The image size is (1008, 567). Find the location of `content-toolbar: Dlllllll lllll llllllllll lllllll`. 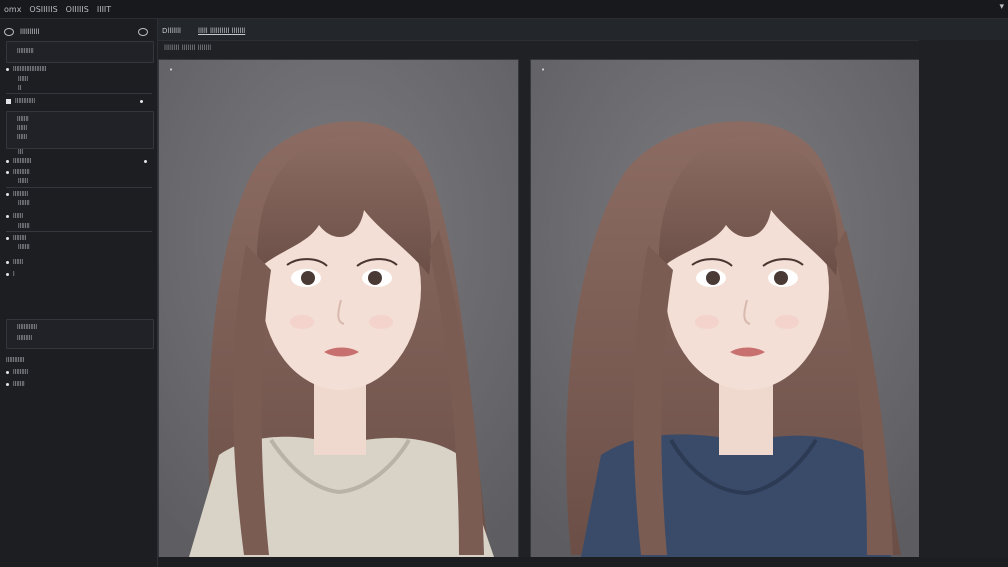

content-toolbar: Dlllllll lllll llllllllll lllllll is located at coordinates (583, 30).